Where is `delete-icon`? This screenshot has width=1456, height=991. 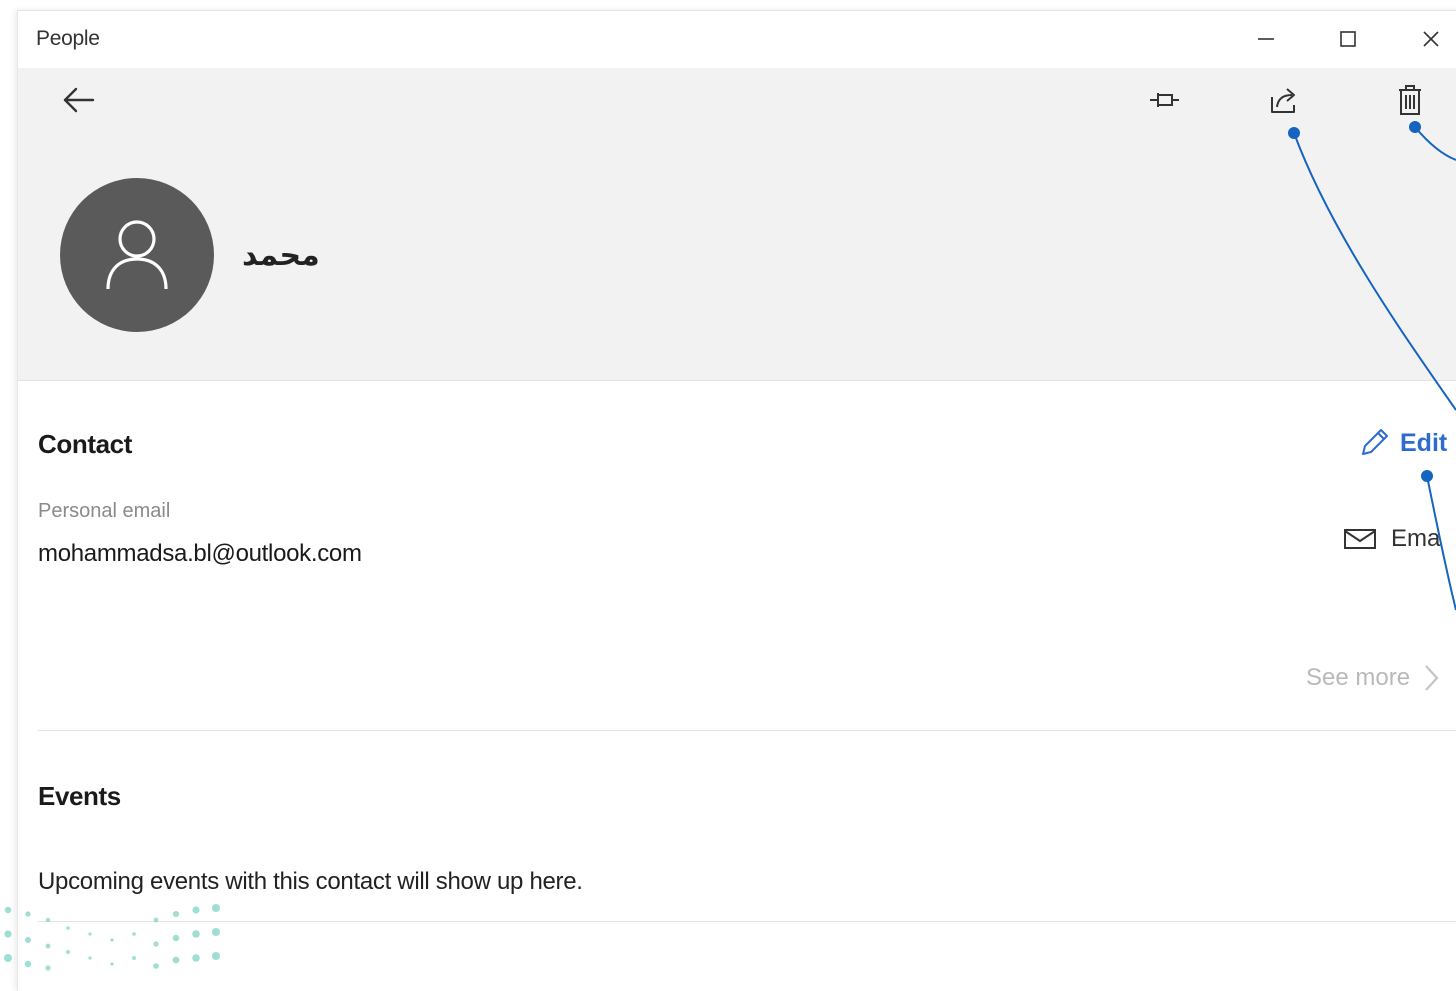 delete-icon is located at coordinates (1410, 100).